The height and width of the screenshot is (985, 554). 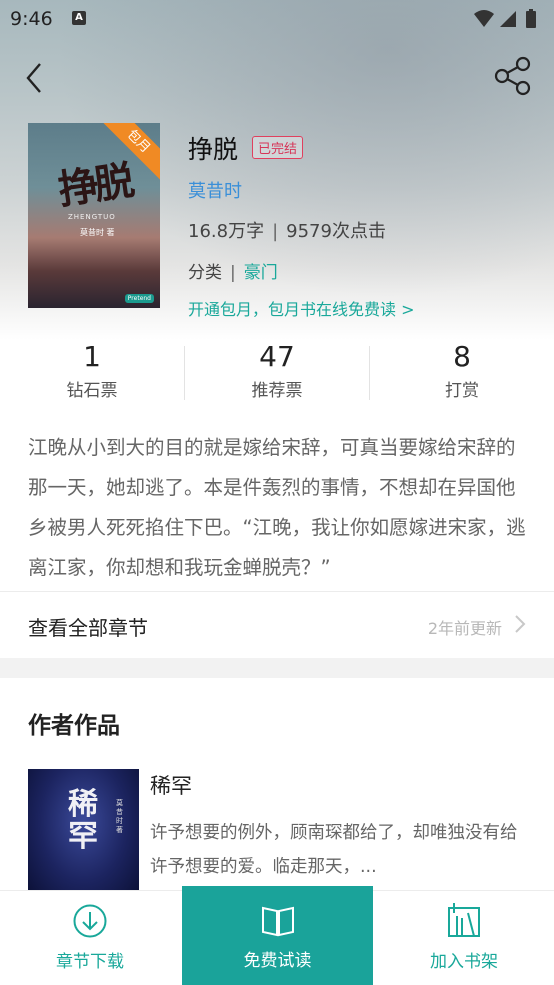 I want to click on status-time: 9:46, so click(x=31, y=19).